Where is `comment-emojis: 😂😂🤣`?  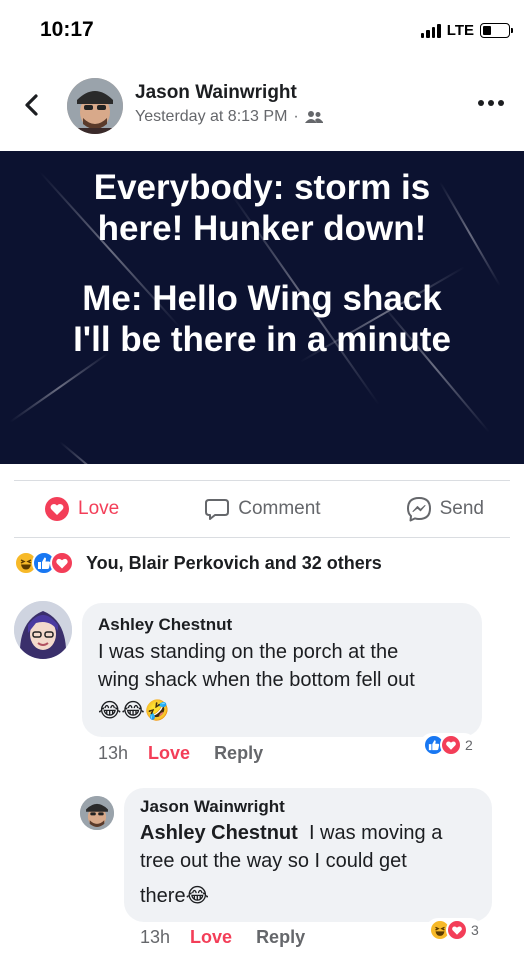 comment-emojis: 😂😂🤣 is located at coordinates (134, 710).